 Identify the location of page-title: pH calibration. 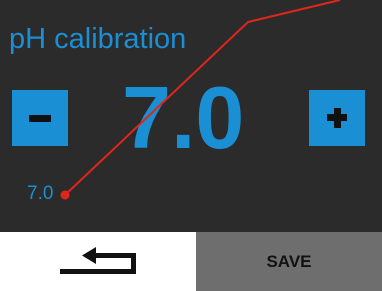
(98, 39).